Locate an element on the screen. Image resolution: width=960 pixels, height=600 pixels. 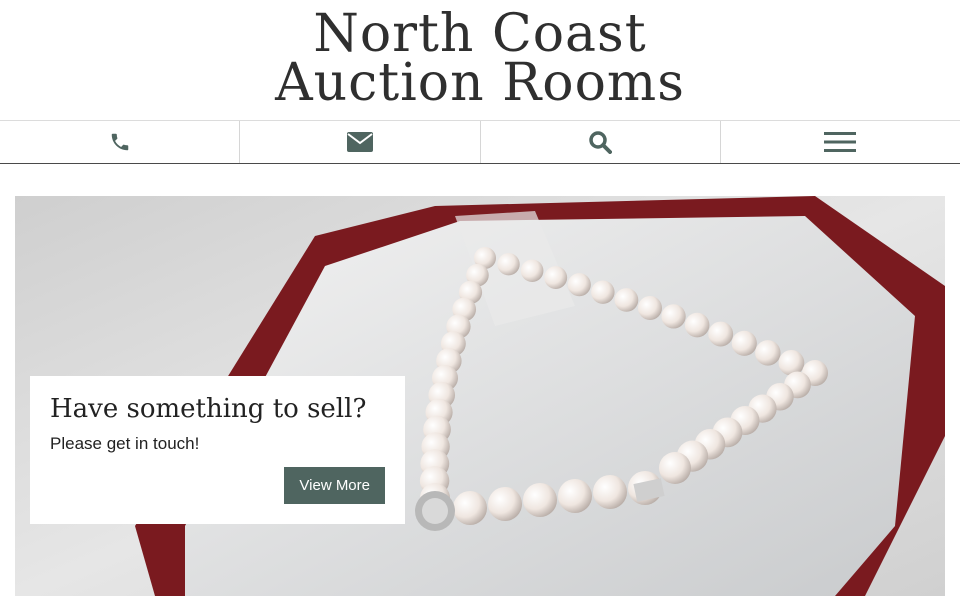
view-more-button: View More is located at coordinates (334, 485).